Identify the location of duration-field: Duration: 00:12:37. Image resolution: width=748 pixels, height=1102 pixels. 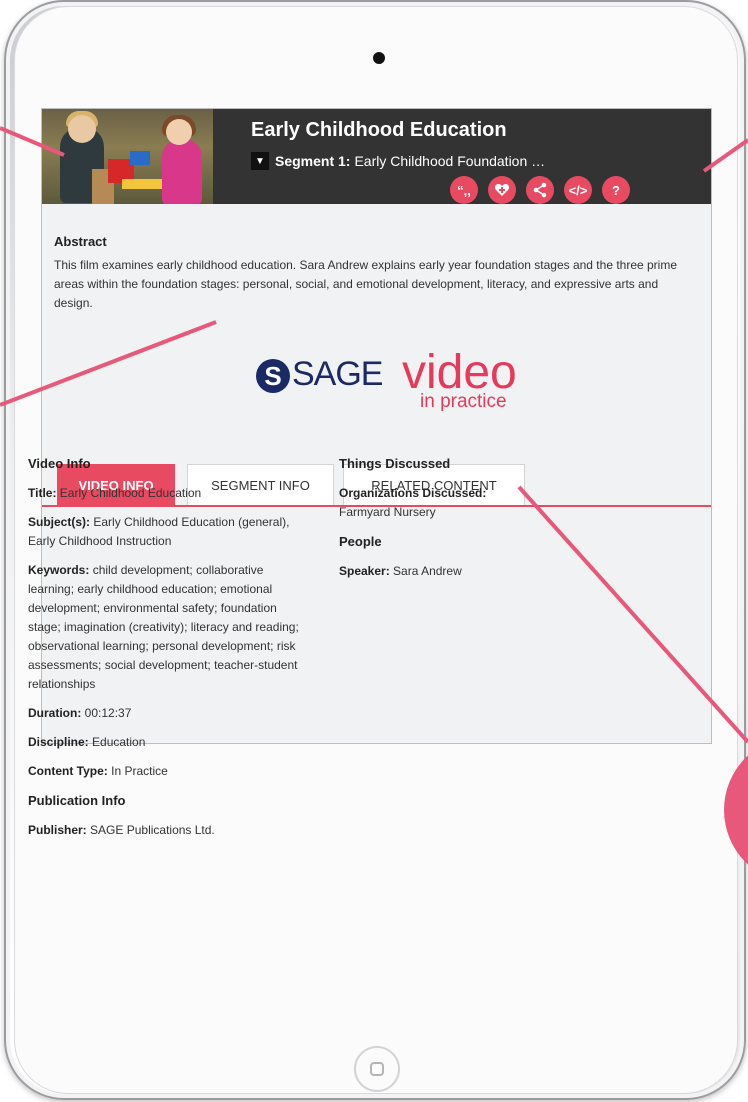
(168, 713).